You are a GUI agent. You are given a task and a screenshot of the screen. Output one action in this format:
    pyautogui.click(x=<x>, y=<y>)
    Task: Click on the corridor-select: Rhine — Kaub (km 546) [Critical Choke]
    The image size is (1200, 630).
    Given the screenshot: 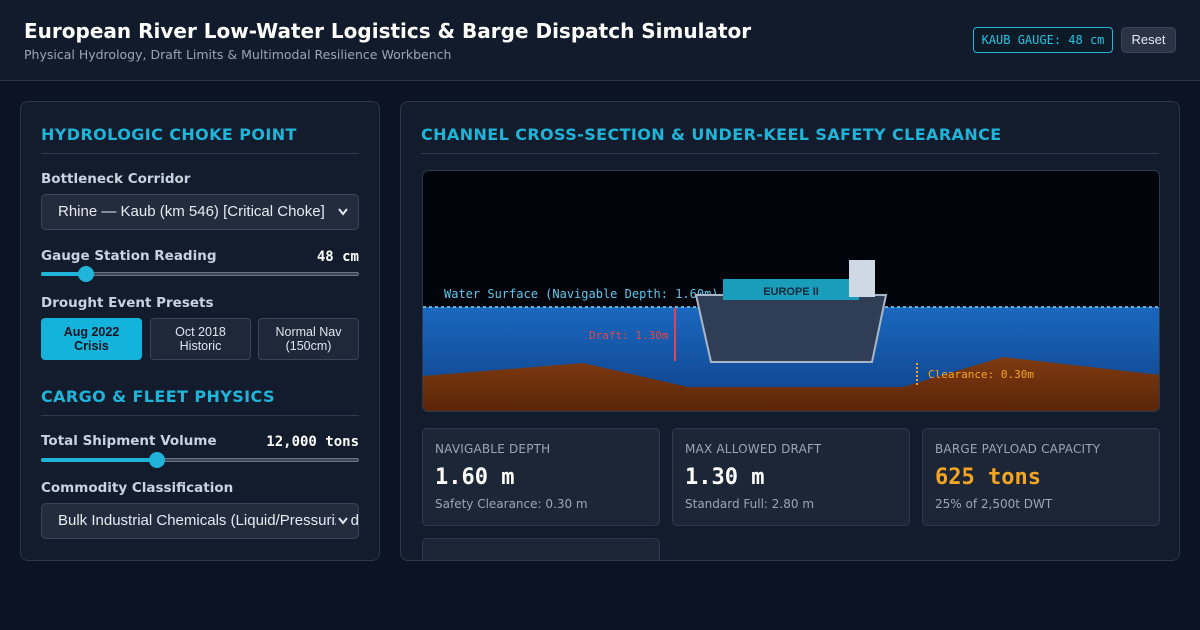 What is the action you would take?
    pyautogui.click(x=200, y=212)
    